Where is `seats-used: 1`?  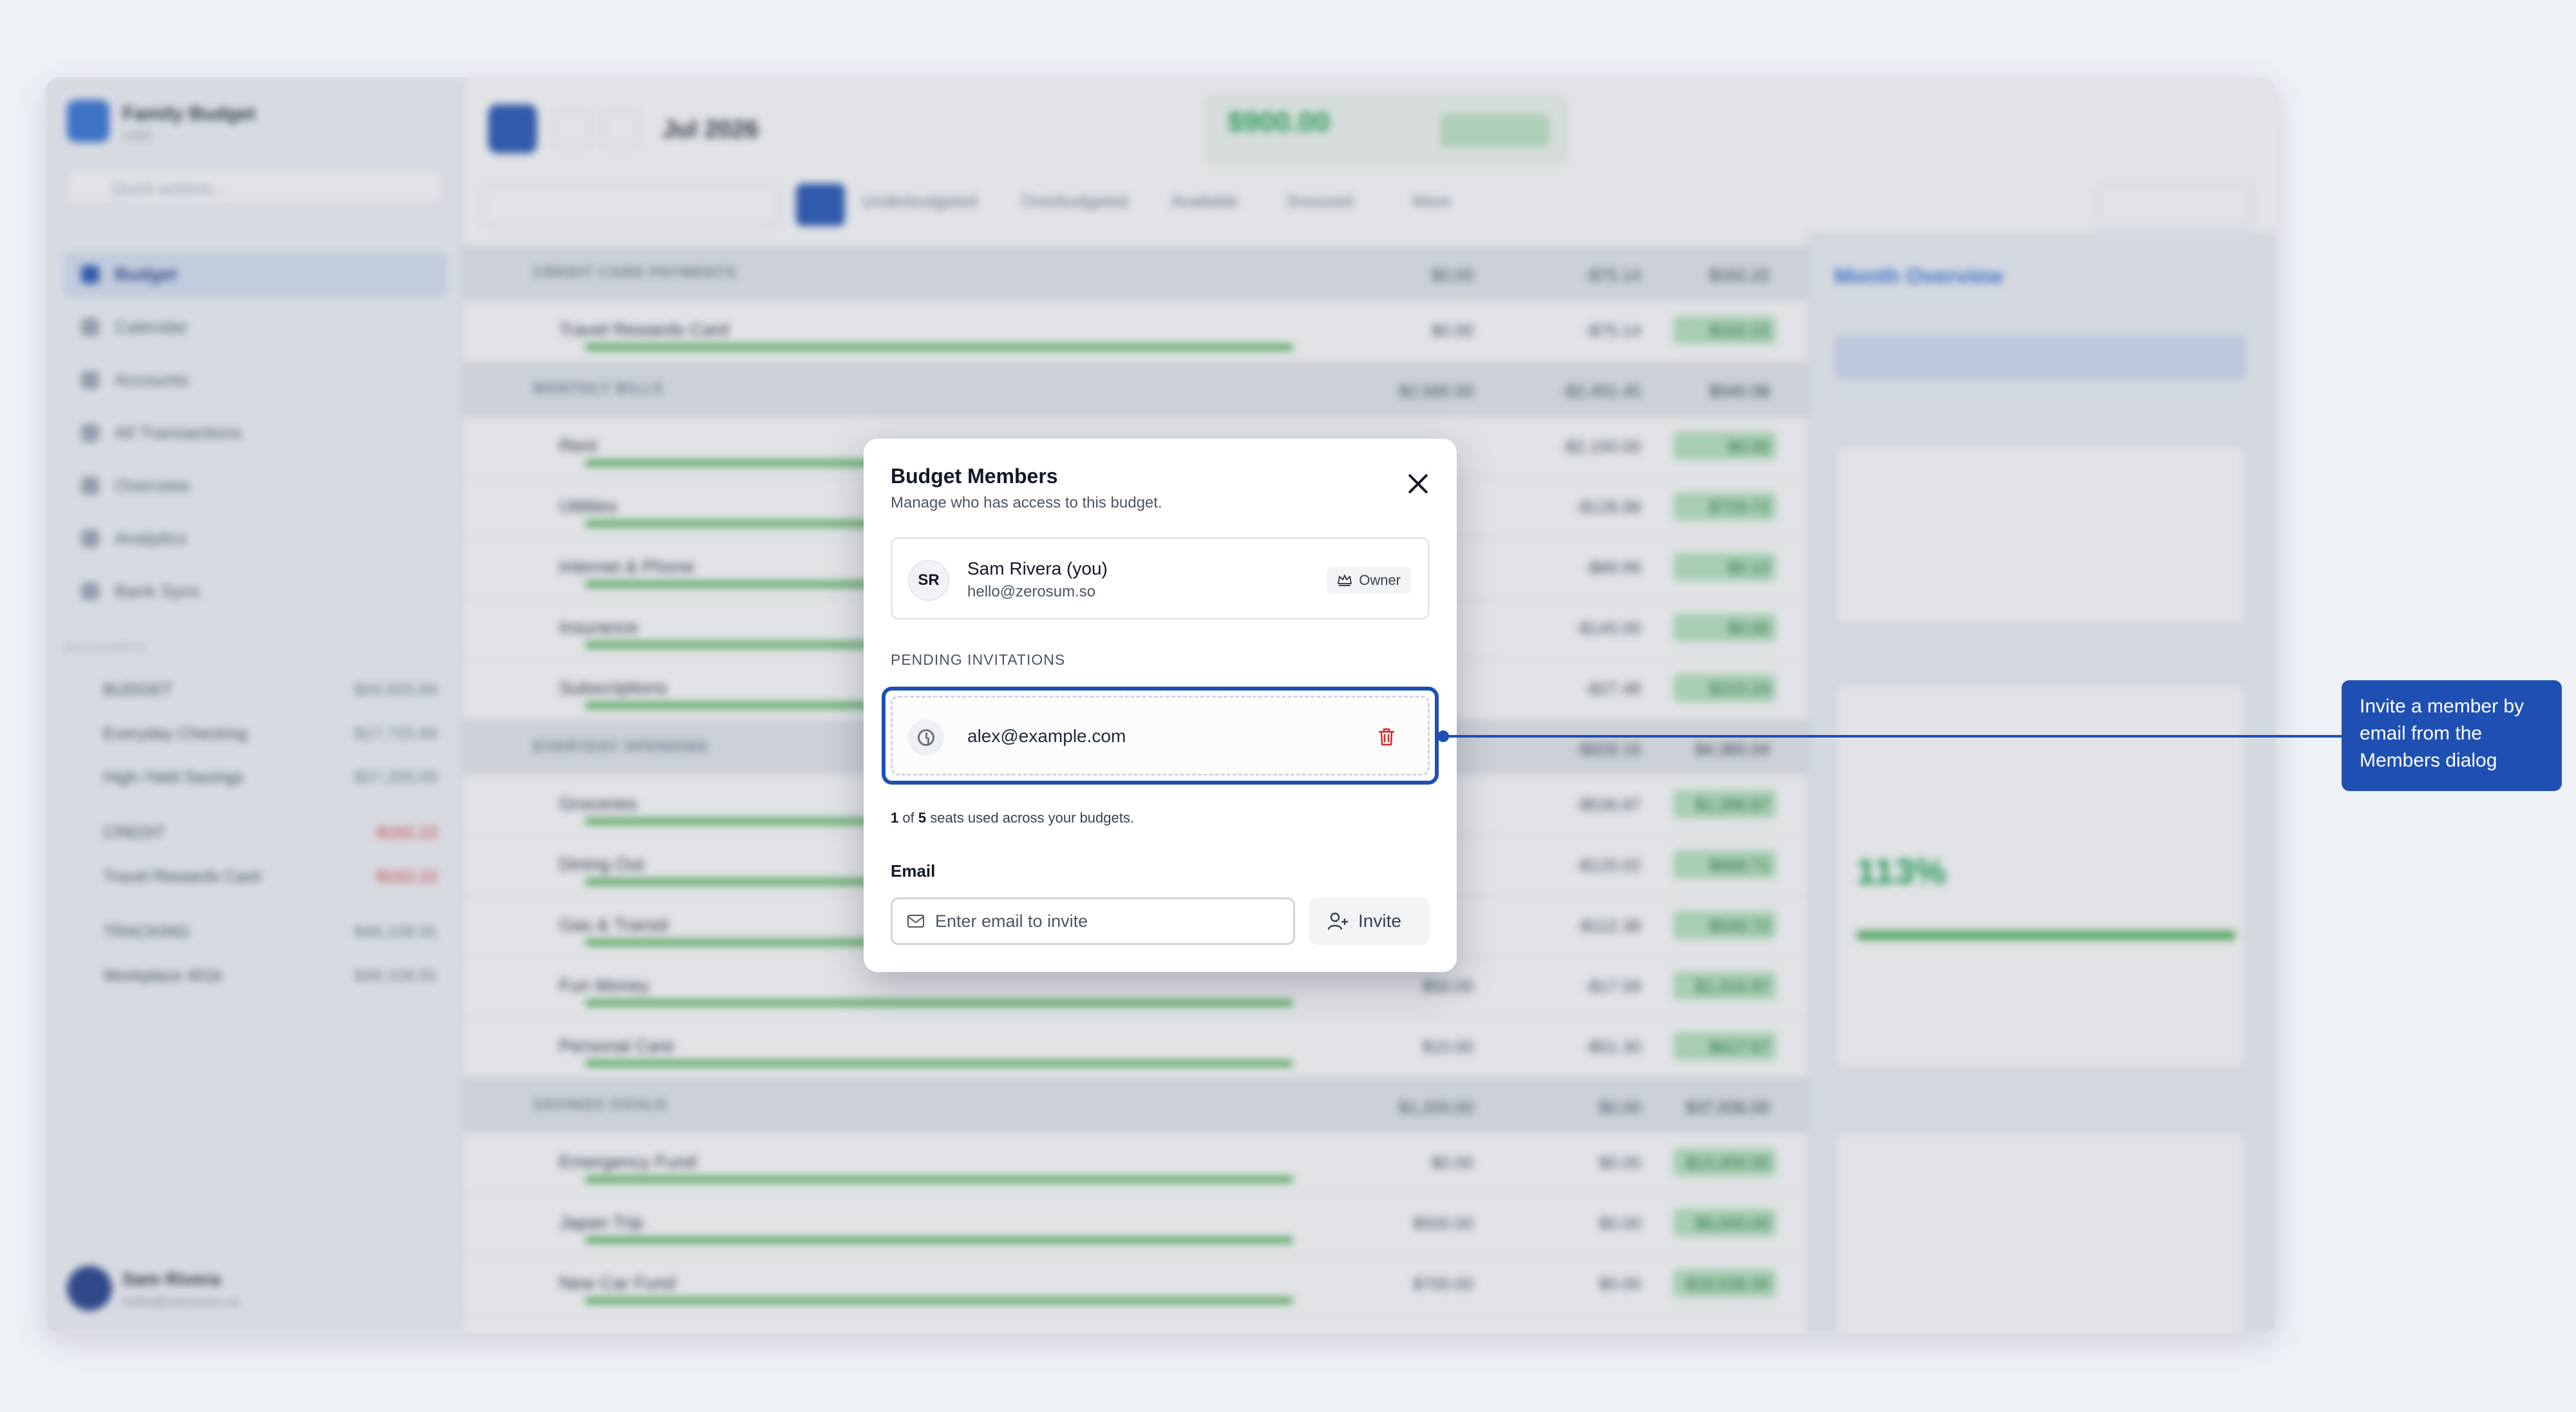 seats-used: 1 is located at coordinates (895, 818).